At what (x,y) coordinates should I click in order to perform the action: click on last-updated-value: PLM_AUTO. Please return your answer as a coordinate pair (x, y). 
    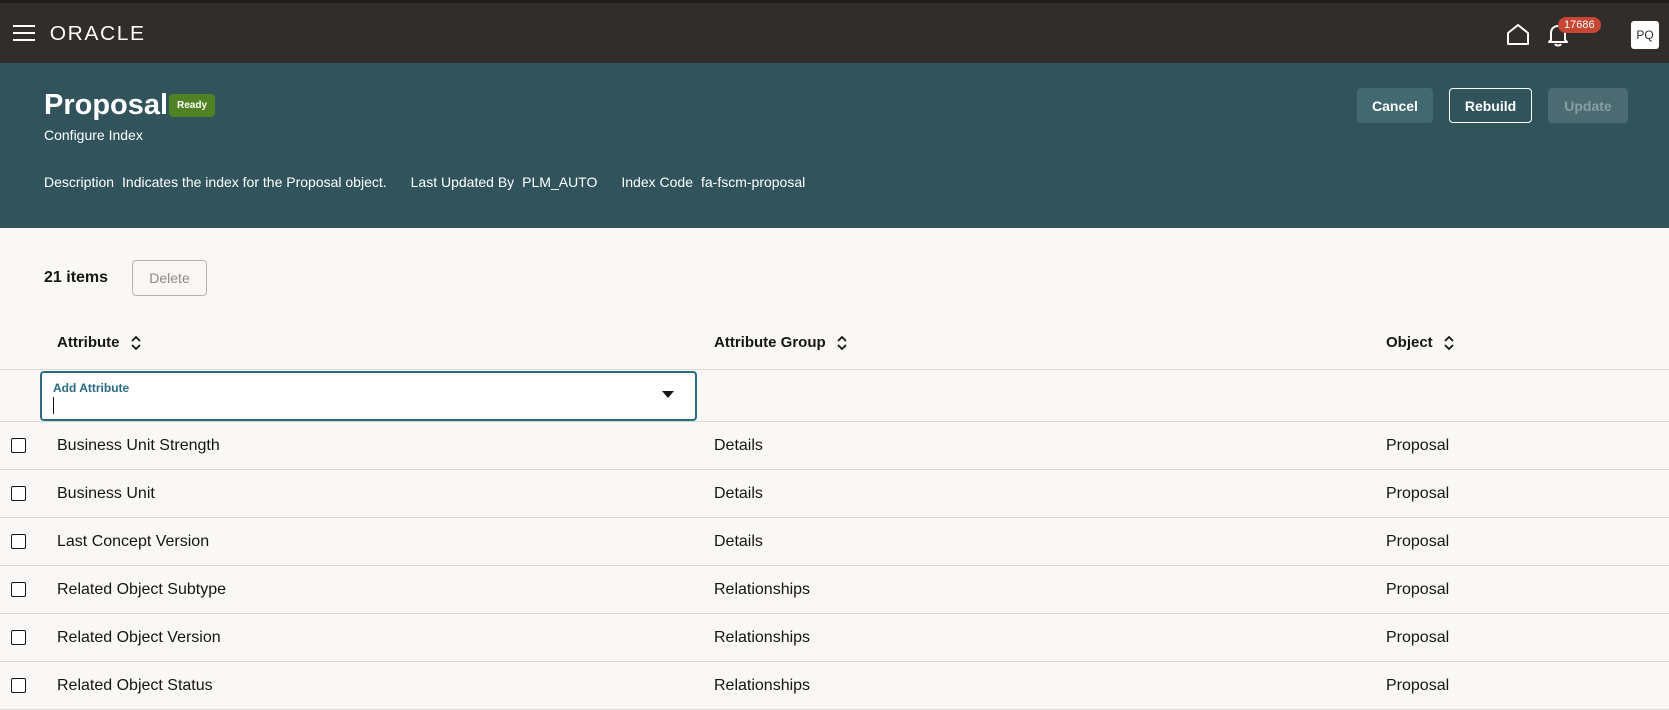
    Looking at the image, I should click on (560, 182).